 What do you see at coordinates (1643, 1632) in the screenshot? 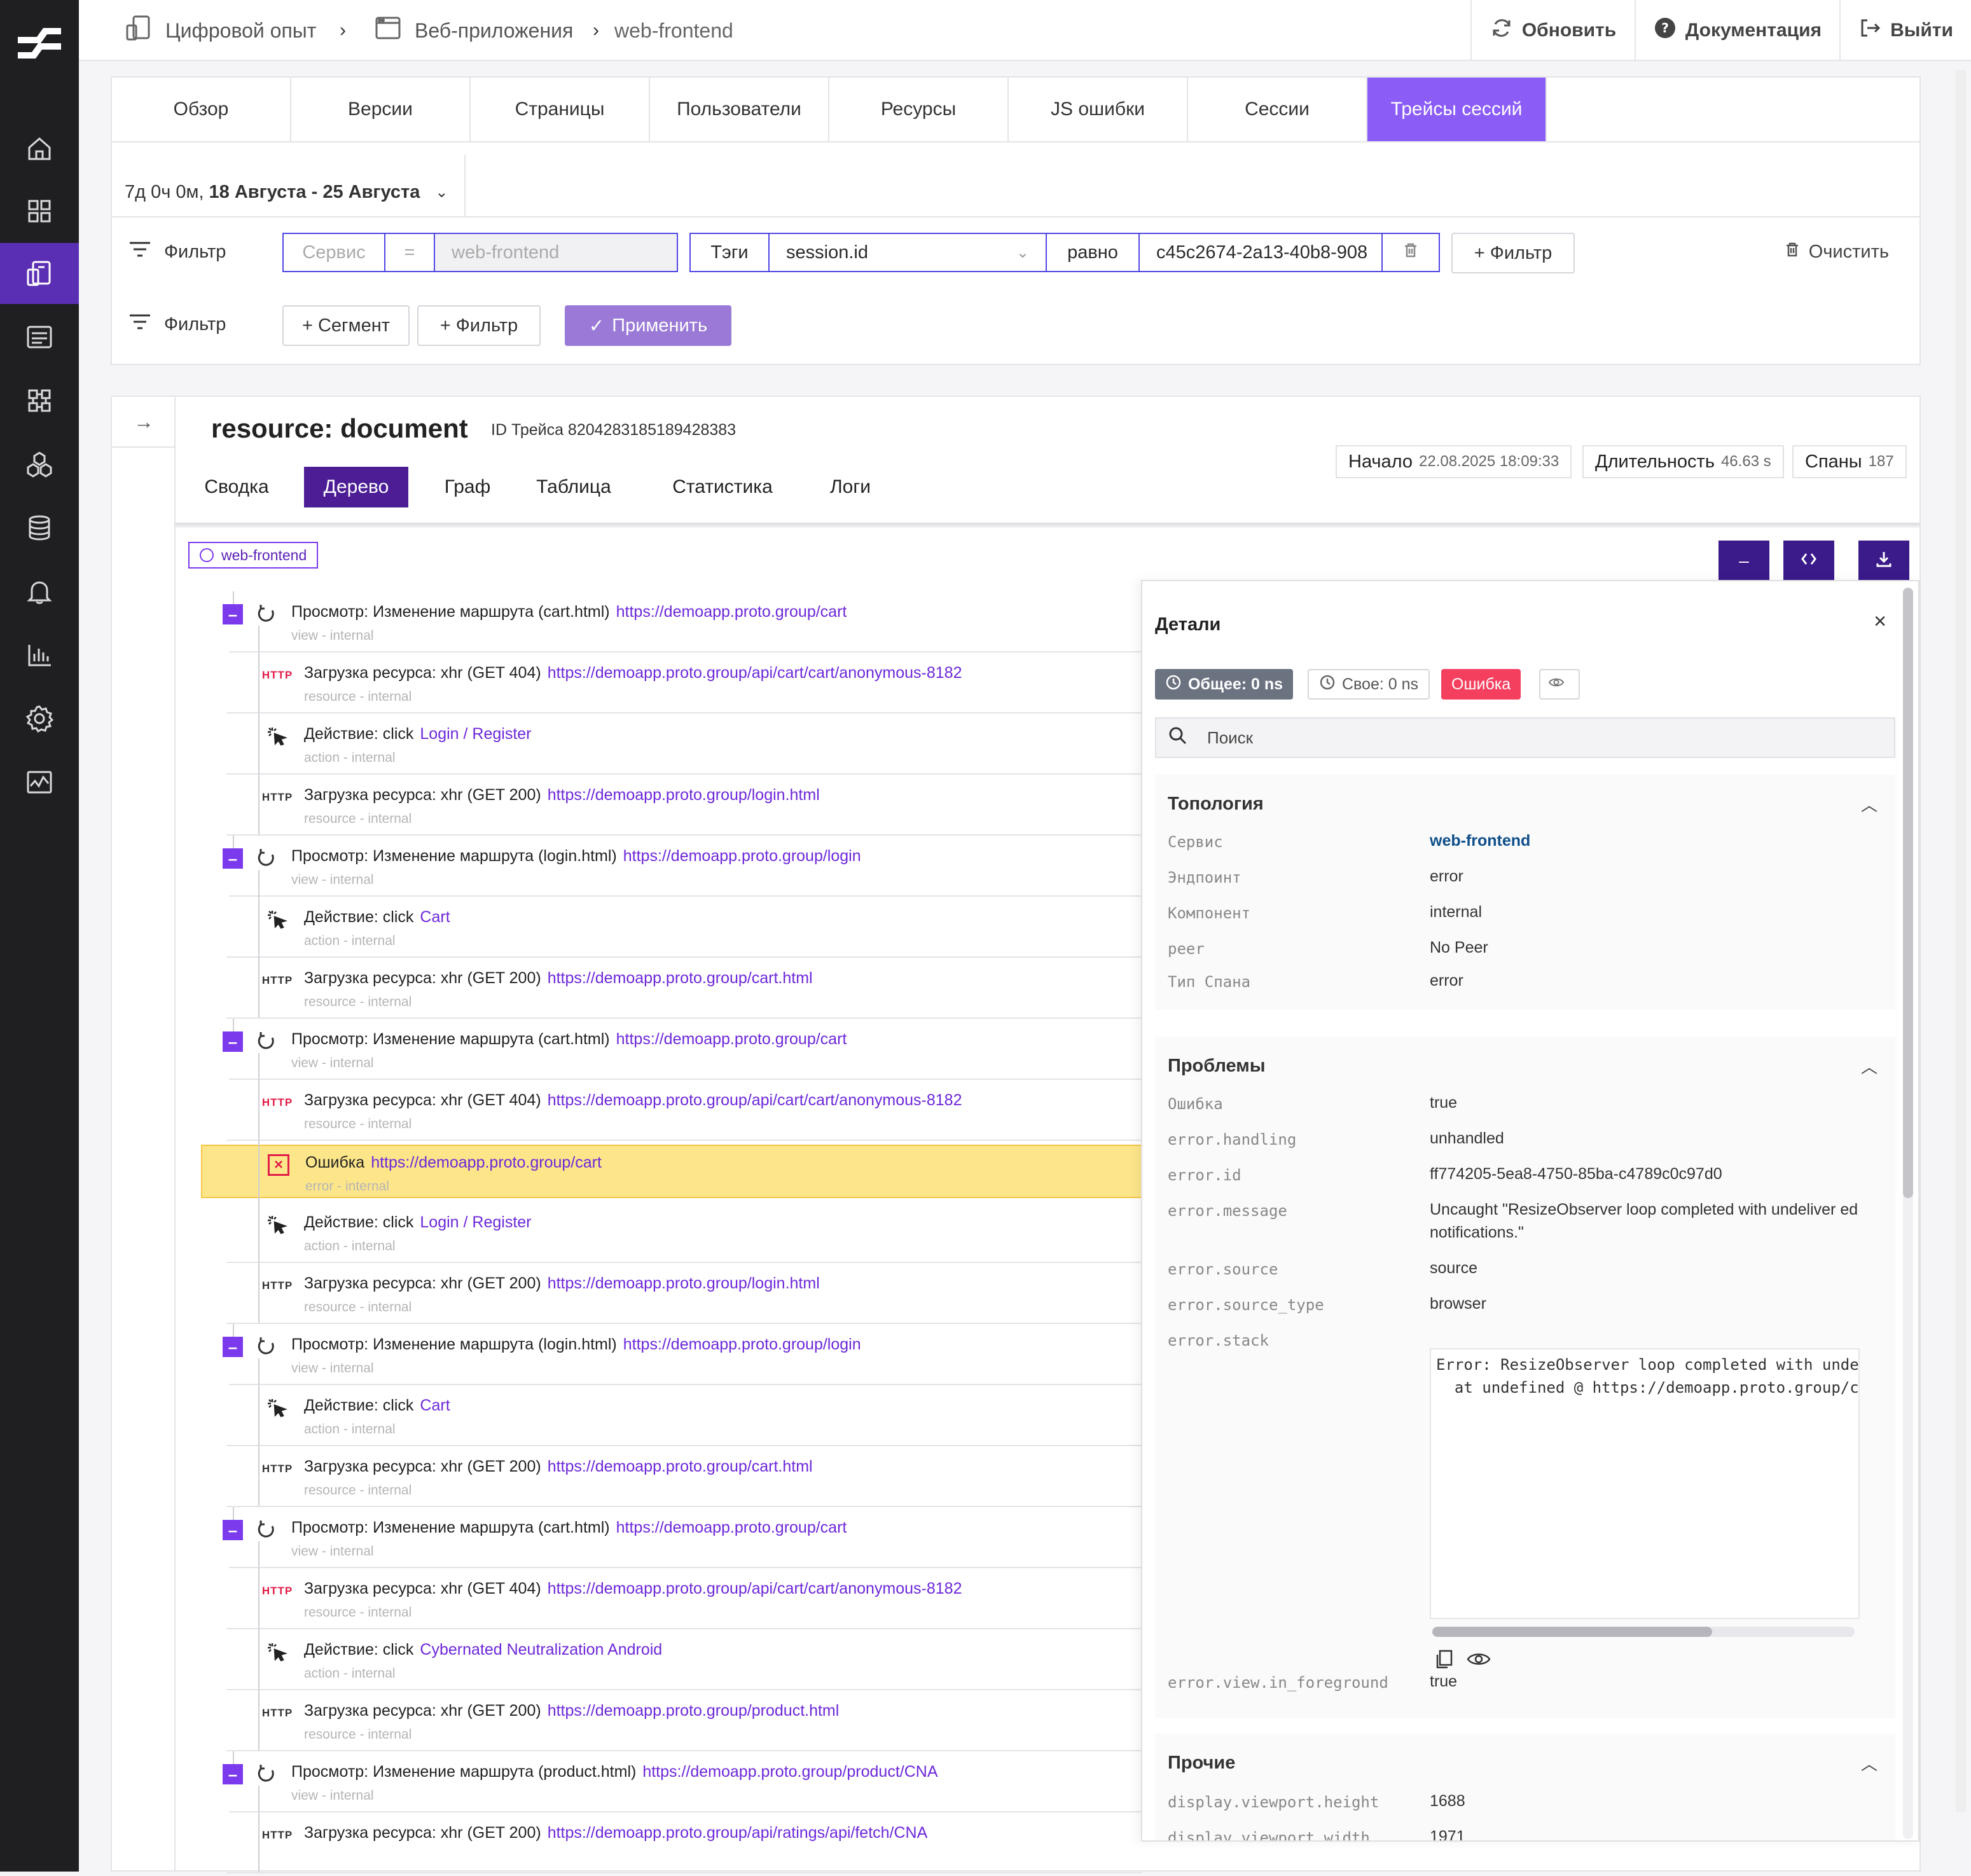
I see `horizontal-scrollbar` at bounding box center [1643, 1632].